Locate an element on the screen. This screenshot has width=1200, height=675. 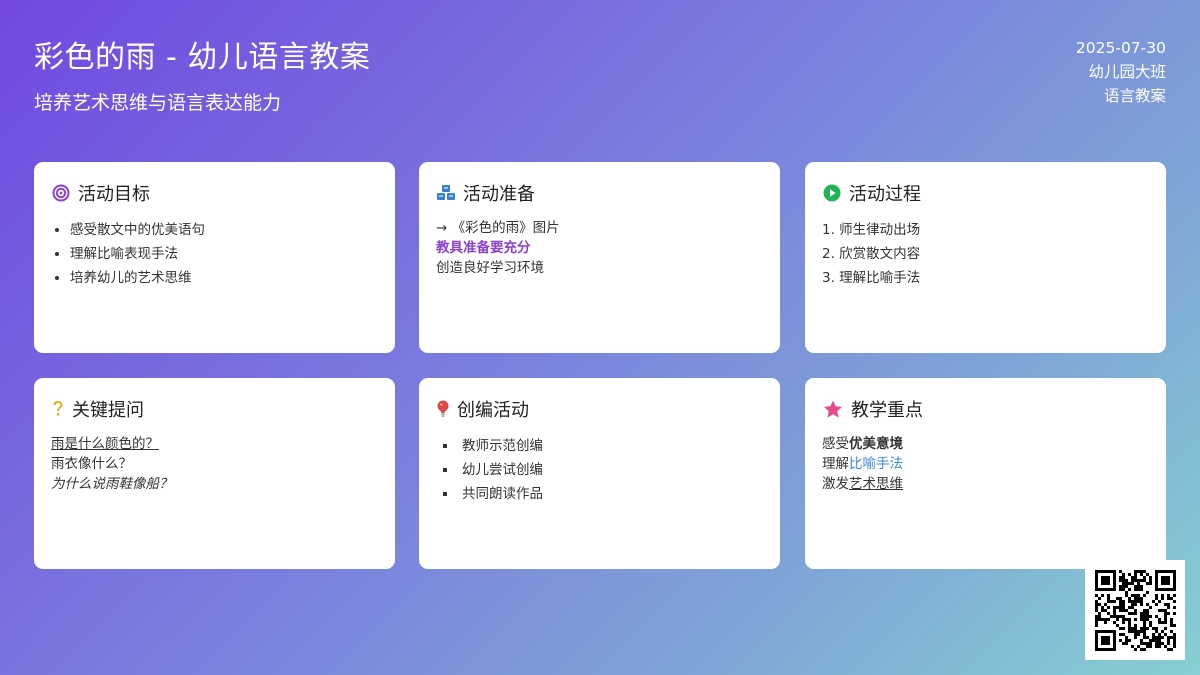
focus-emphasis: 比喻手法 is located at coordinates (876, 464).